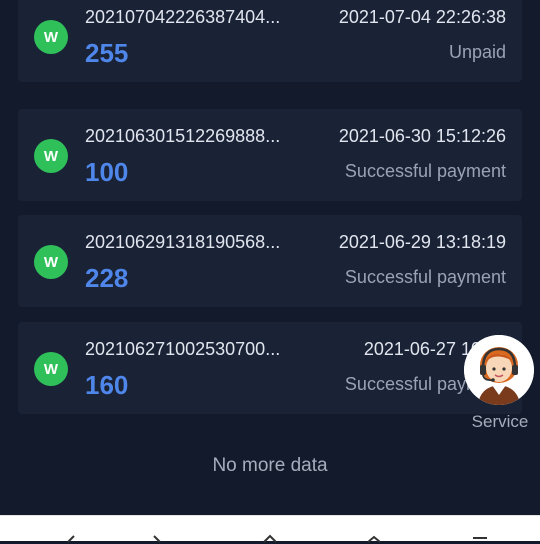  I want to click on order-amount: 160, so click(107, 385).